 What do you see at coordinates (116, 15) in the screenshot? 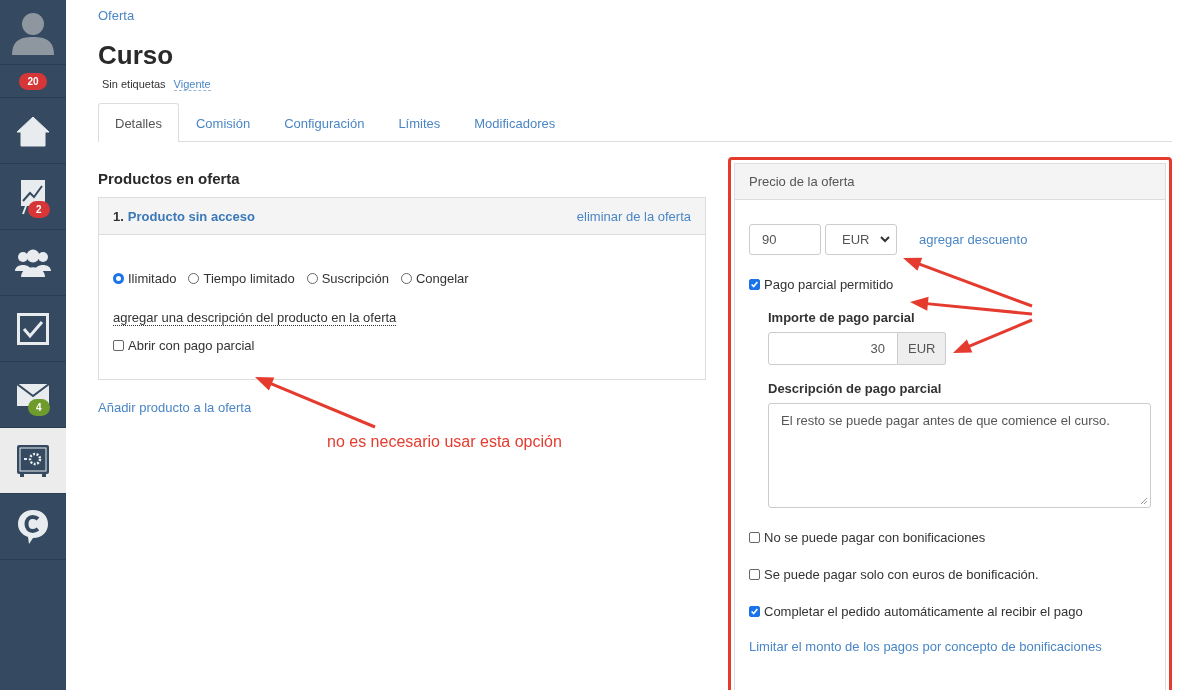
I see `breadcrumb-link: Oferta` at bounding box center [116, 15].